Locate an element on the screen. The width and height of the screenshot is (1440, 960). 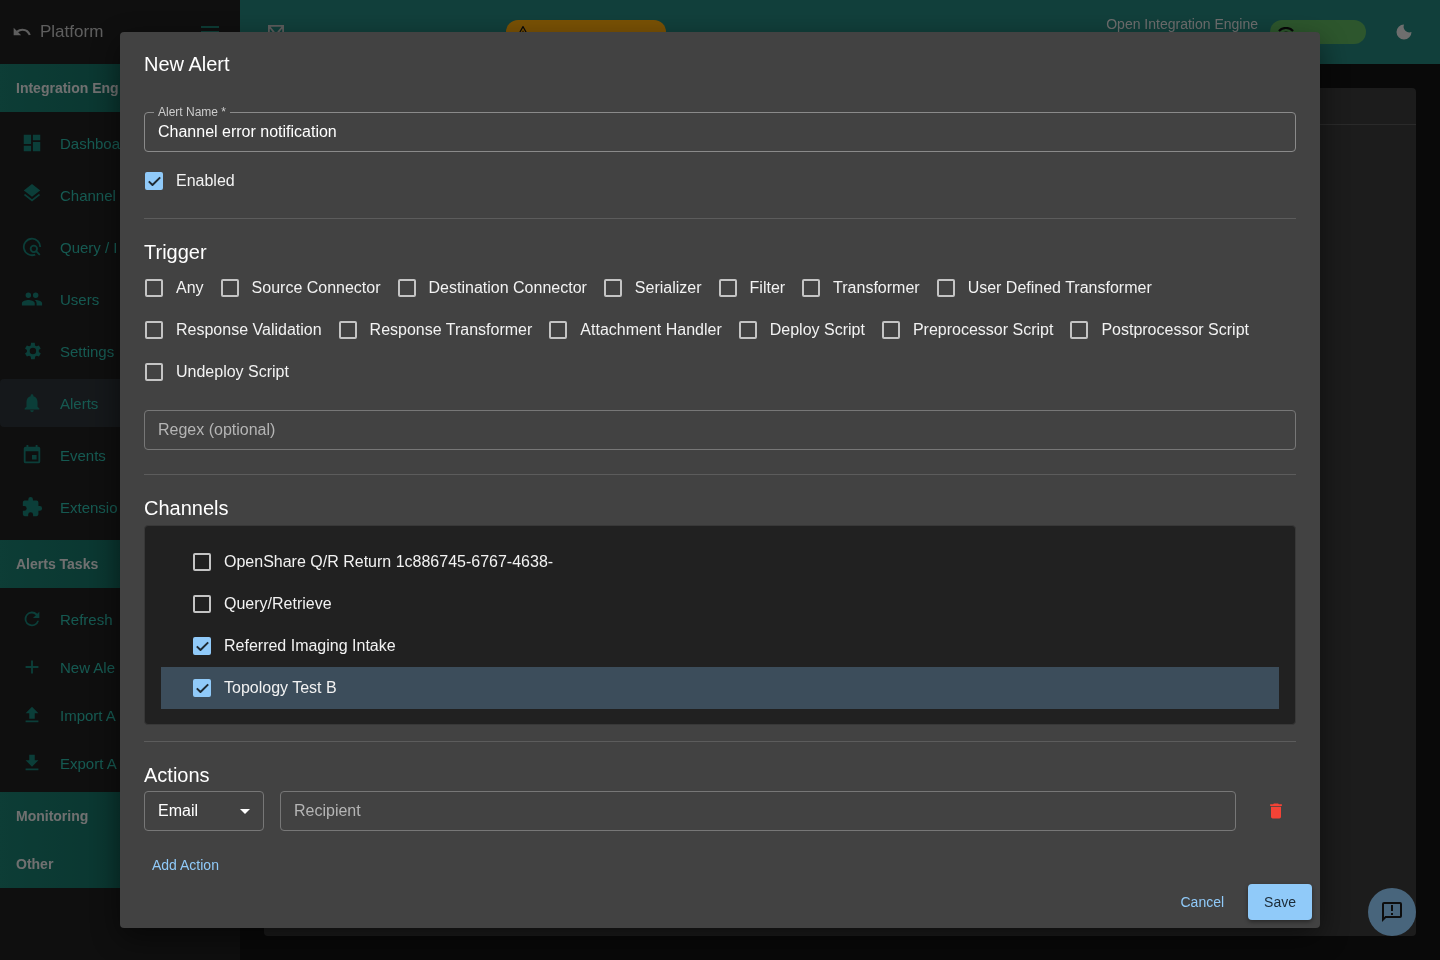
option-label: User Defined Transformer is located at coordinates (1059, 288).